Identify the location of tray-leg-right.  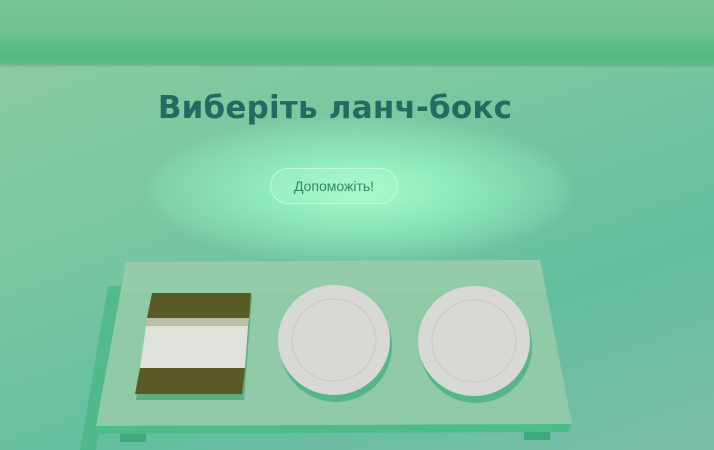
(537, 434).